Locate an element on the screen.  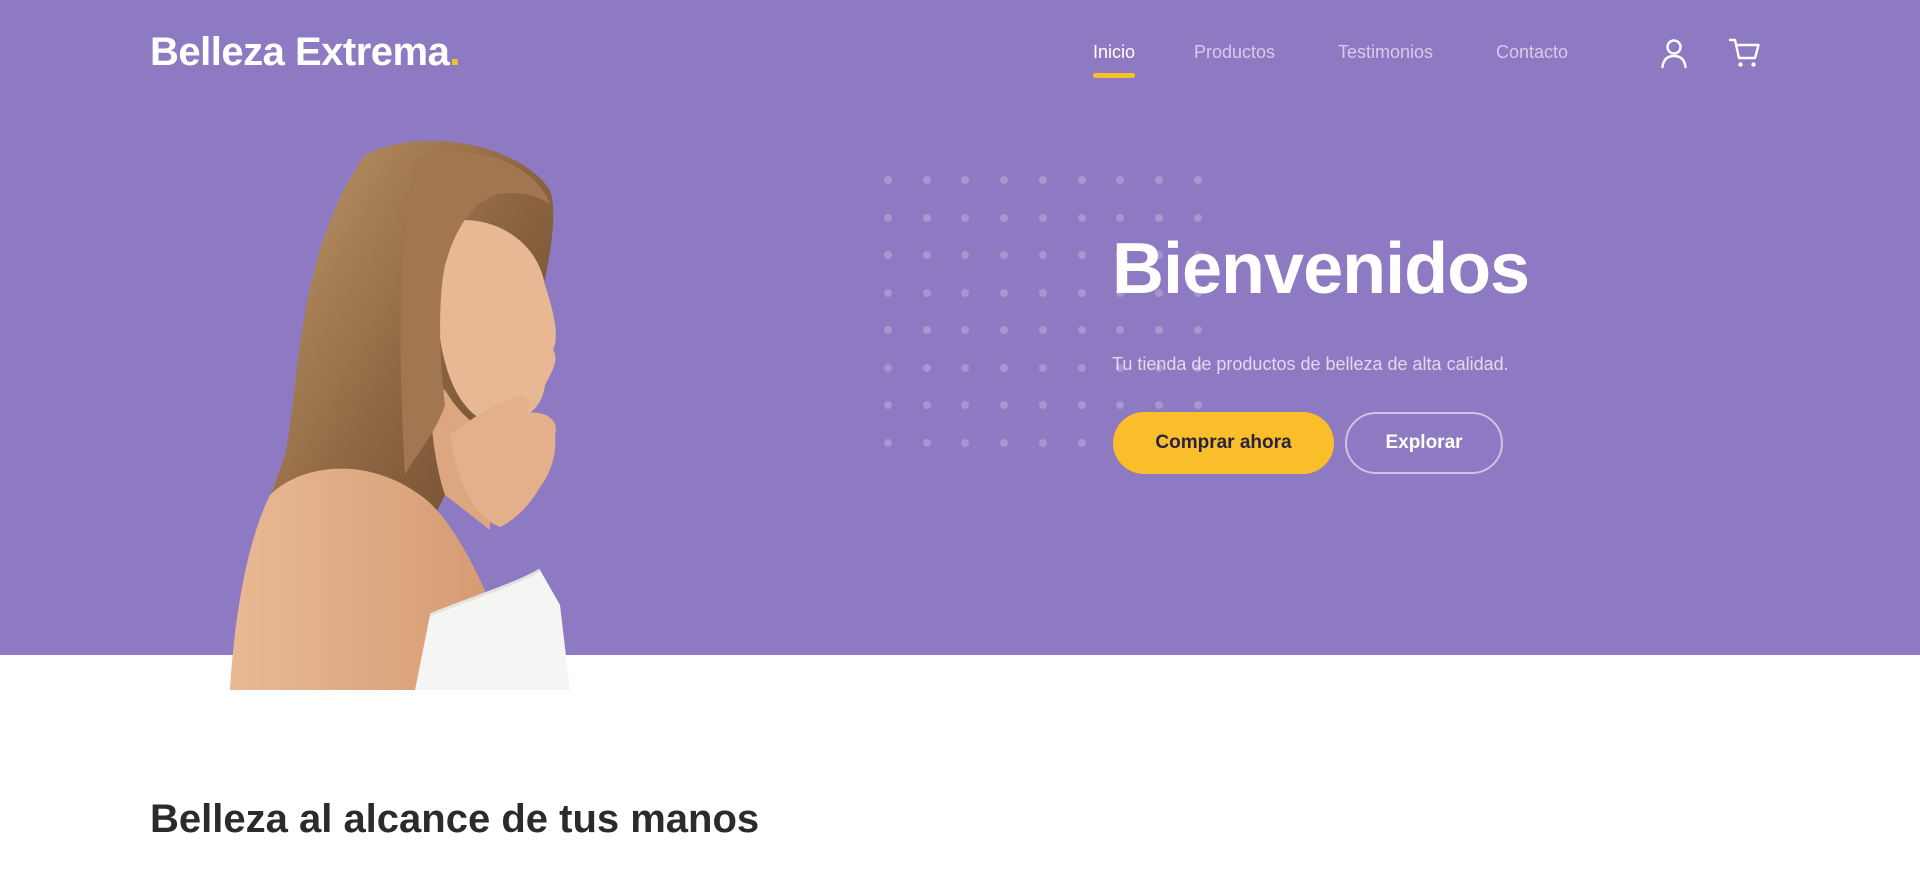
nav-active-indicator is located at coordinates (1114, 75).